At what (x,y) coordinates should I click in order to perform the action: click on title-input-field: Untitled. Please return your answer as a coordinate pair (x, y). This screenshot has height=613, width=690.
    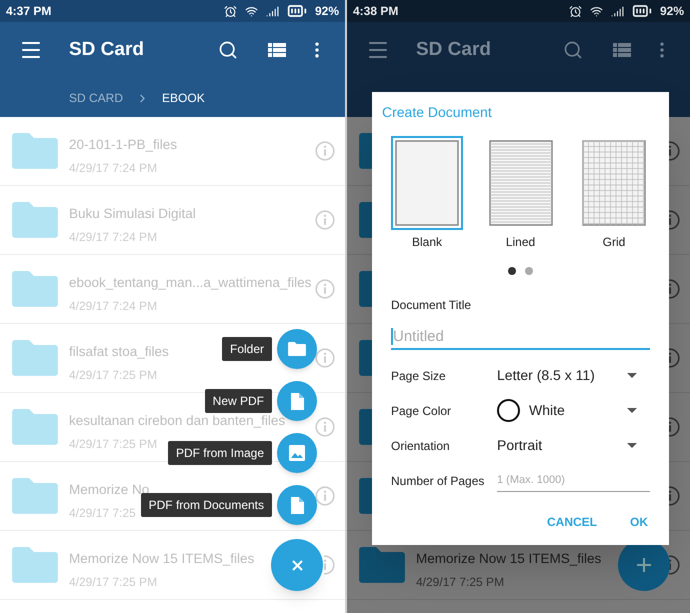
    Looking at the image, I should click on (520, 337).